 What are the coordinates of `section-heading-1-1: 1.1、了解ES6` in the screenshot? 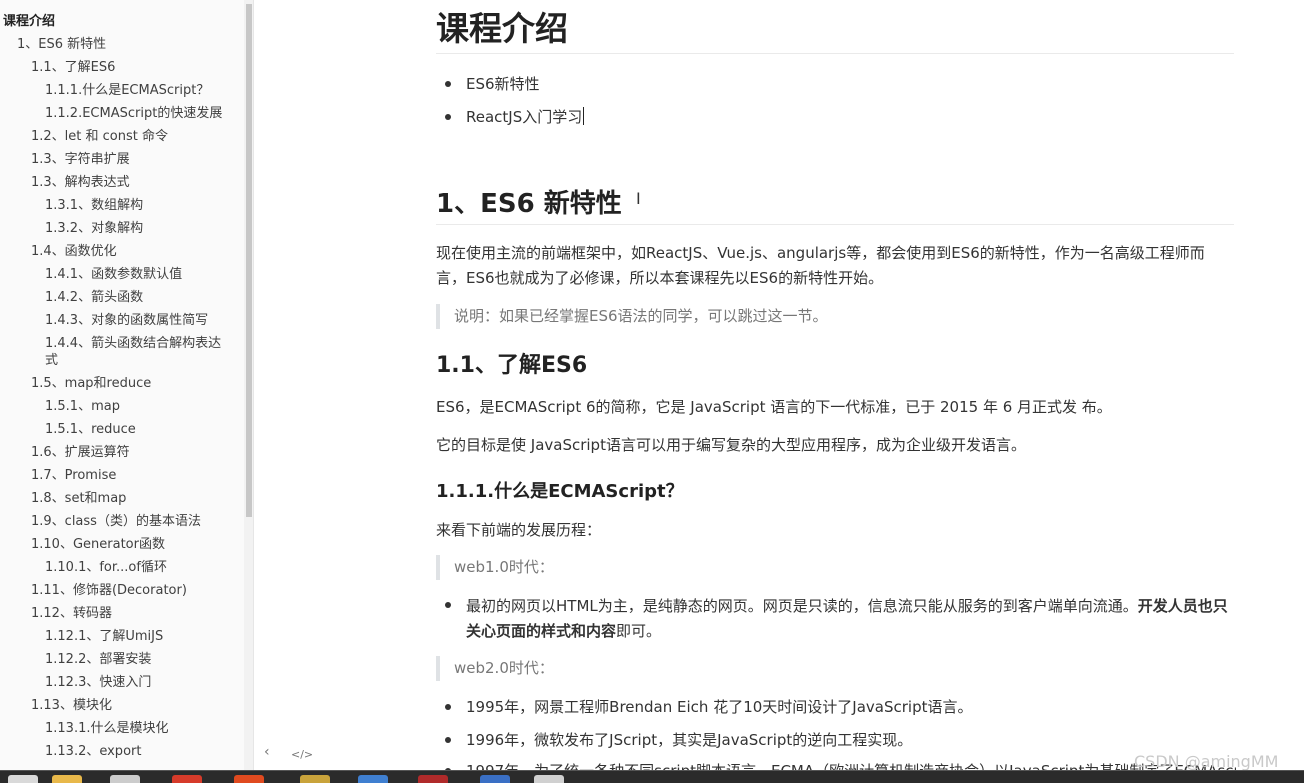 It's located at (512, 365).